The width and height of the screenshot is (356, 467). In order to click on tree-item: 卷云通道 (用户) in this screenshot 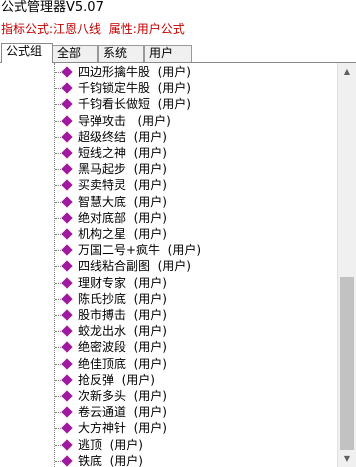, I will do `click(168, 412)`.